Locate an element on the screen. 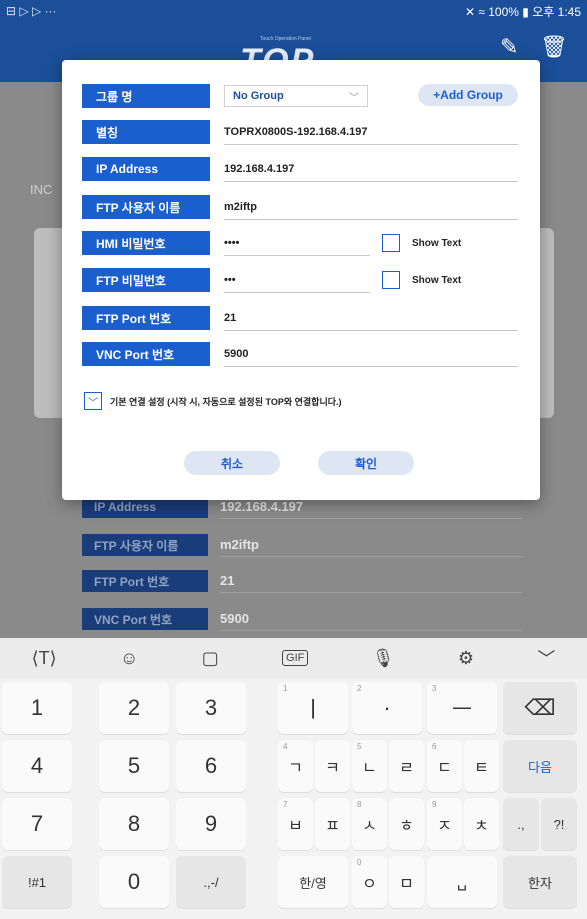  ok-button: 확인 is located at coordinates (366, 463).